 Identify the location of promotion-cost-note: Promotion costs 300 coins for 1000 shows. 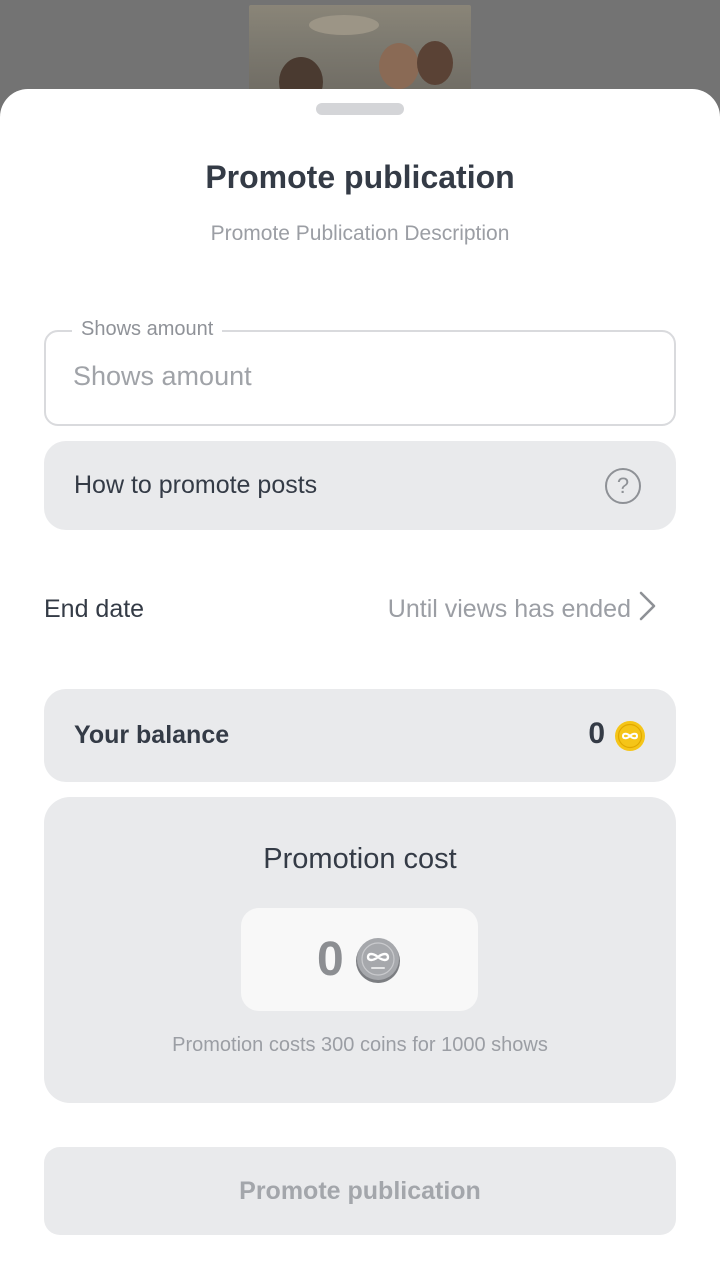
(360, 1045).